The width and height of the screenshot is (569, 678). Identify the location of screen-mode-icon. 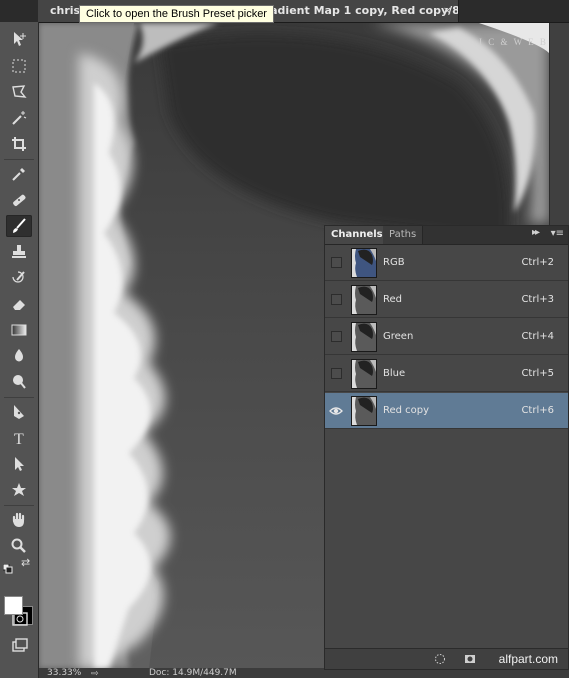
(20, 646).